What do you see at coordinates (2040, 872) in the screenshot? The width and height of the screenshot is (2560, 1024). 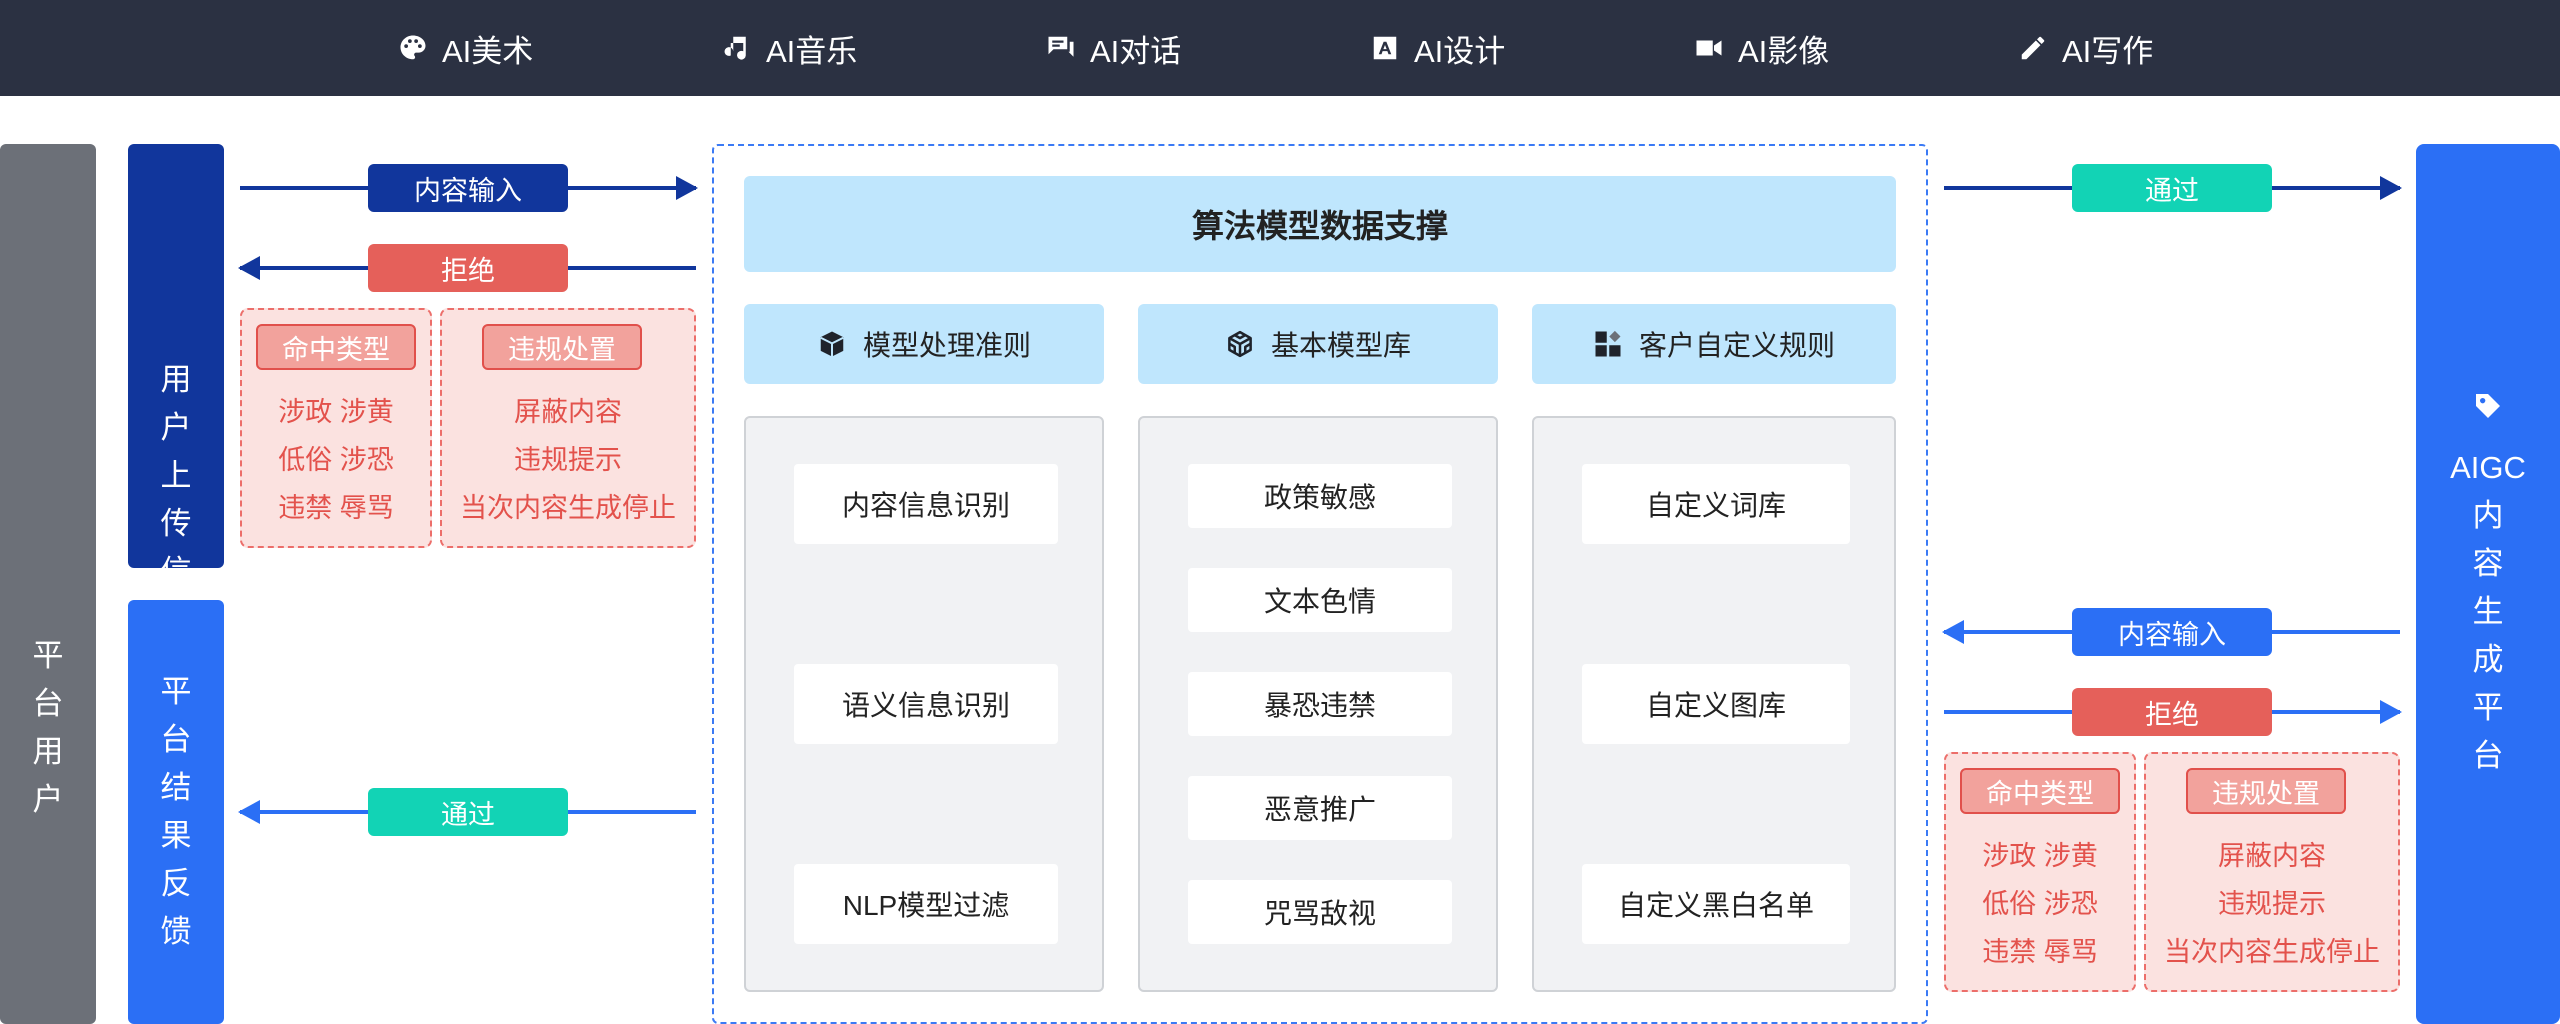 I see `right-hit-type-box: 命中类型 涉政 涉黄 低俗 涉恐 违禁 辱骂` at bounding box center [2040, 872].